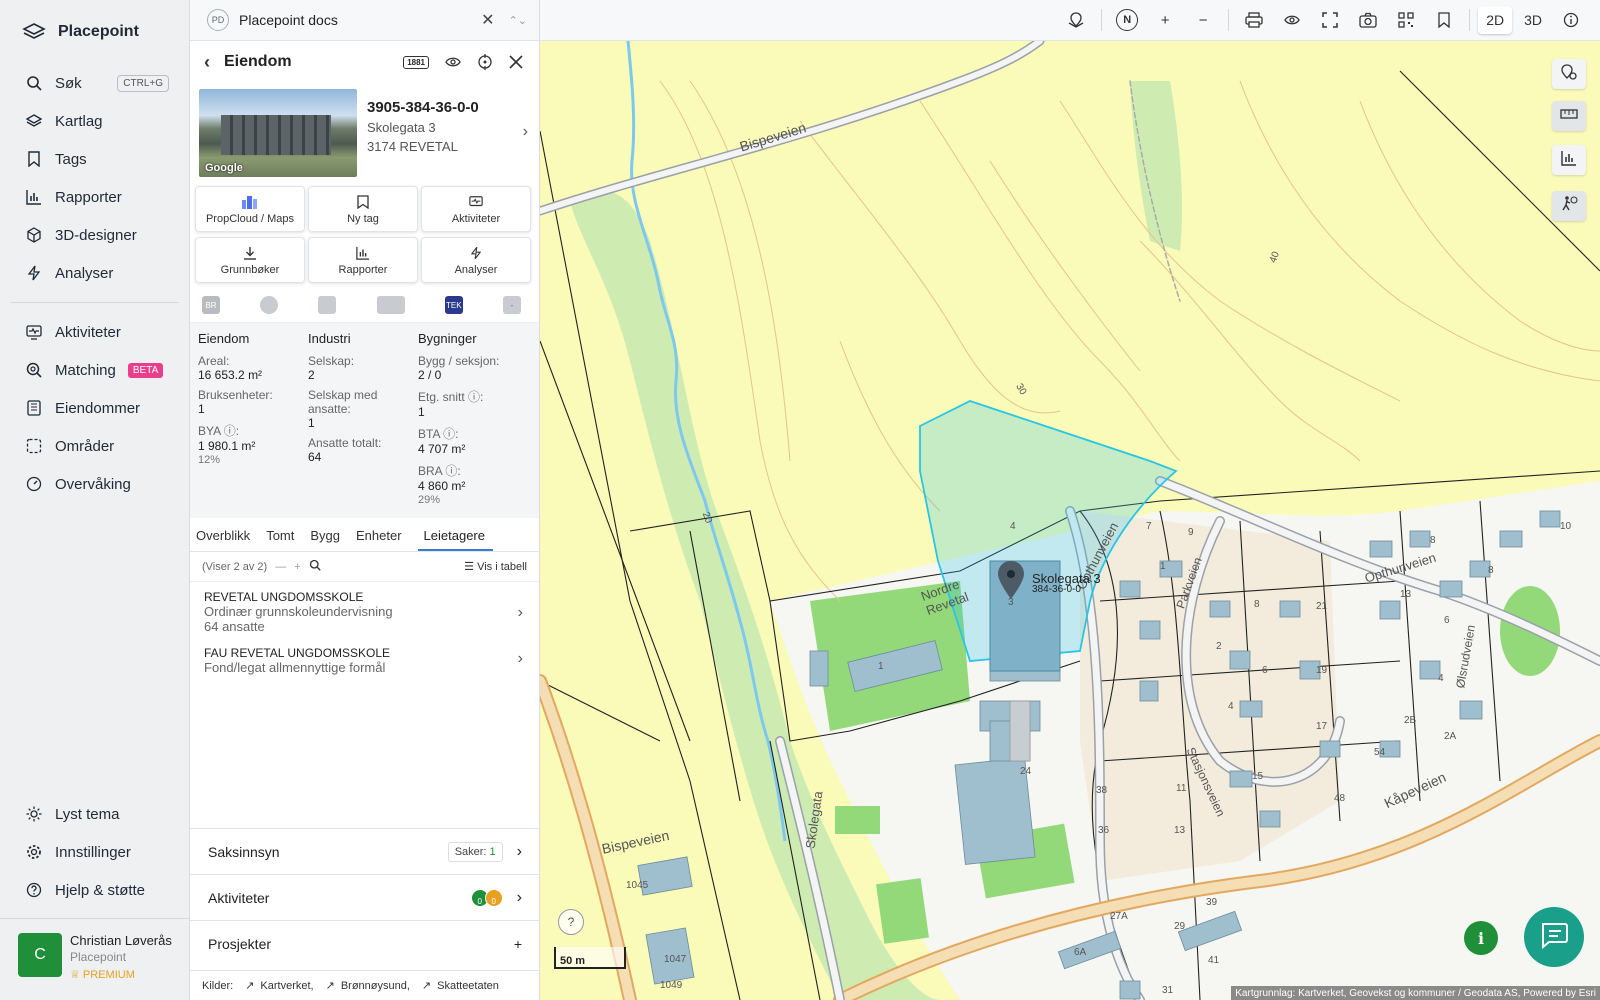  I want to click on bta-label: BTA ⓘ:, so click(473, 433).